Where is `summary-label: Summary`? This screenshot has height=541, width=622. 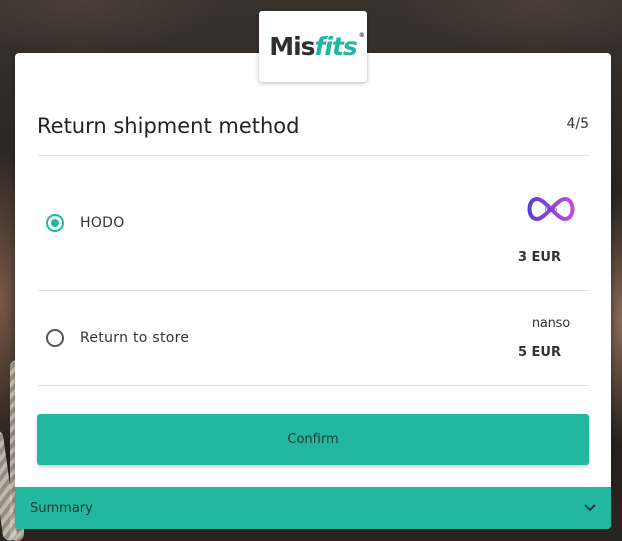 summary-label: Summary is located at coordinates (61, 508).